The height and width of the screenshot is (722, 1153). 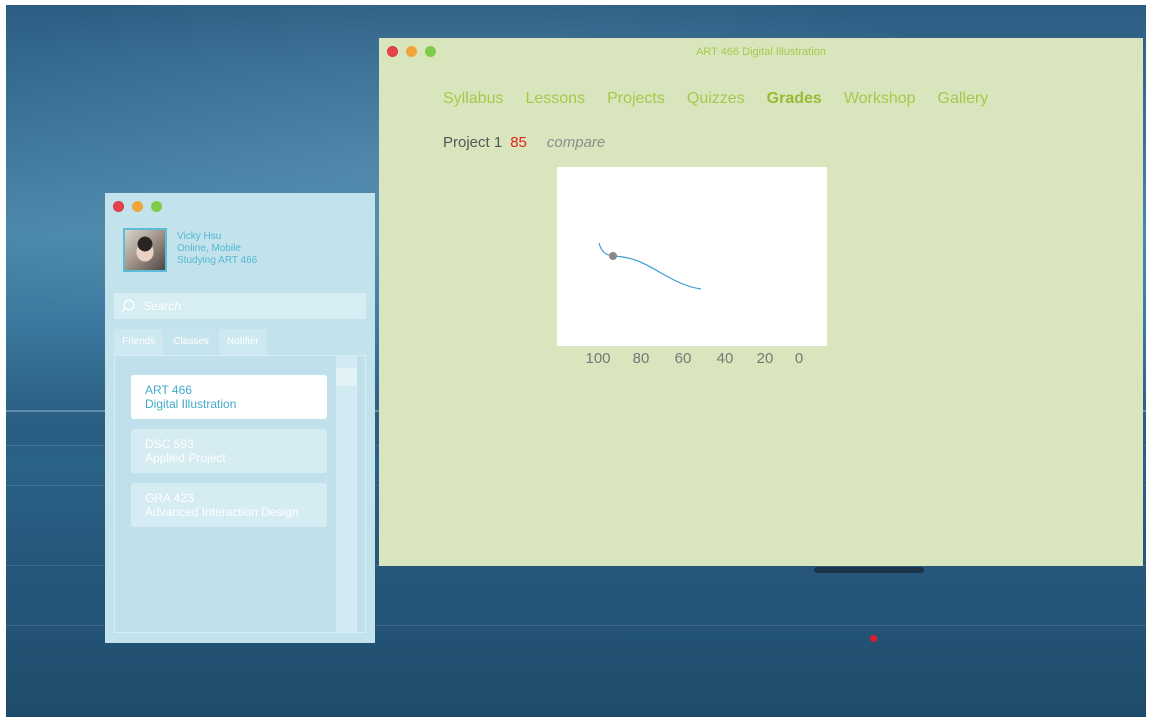 What do you see at coordinates (191, 404) in the screenshot?
I see `class-name: Digital Illustration` at bounding box center [191, 404].